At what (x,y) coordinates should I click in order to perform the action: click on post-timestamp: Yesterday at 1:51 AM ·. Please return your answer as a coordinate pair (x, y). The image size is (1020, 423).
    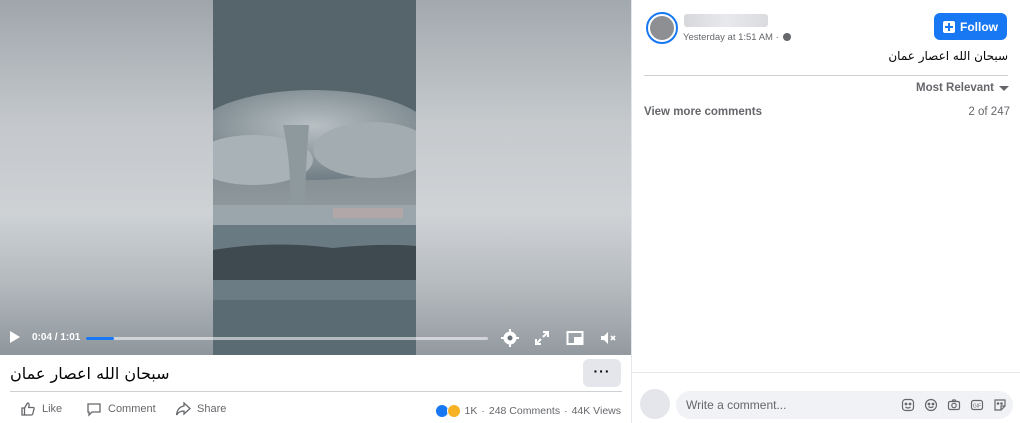
    Looking at the image, I should click on (737, 37).